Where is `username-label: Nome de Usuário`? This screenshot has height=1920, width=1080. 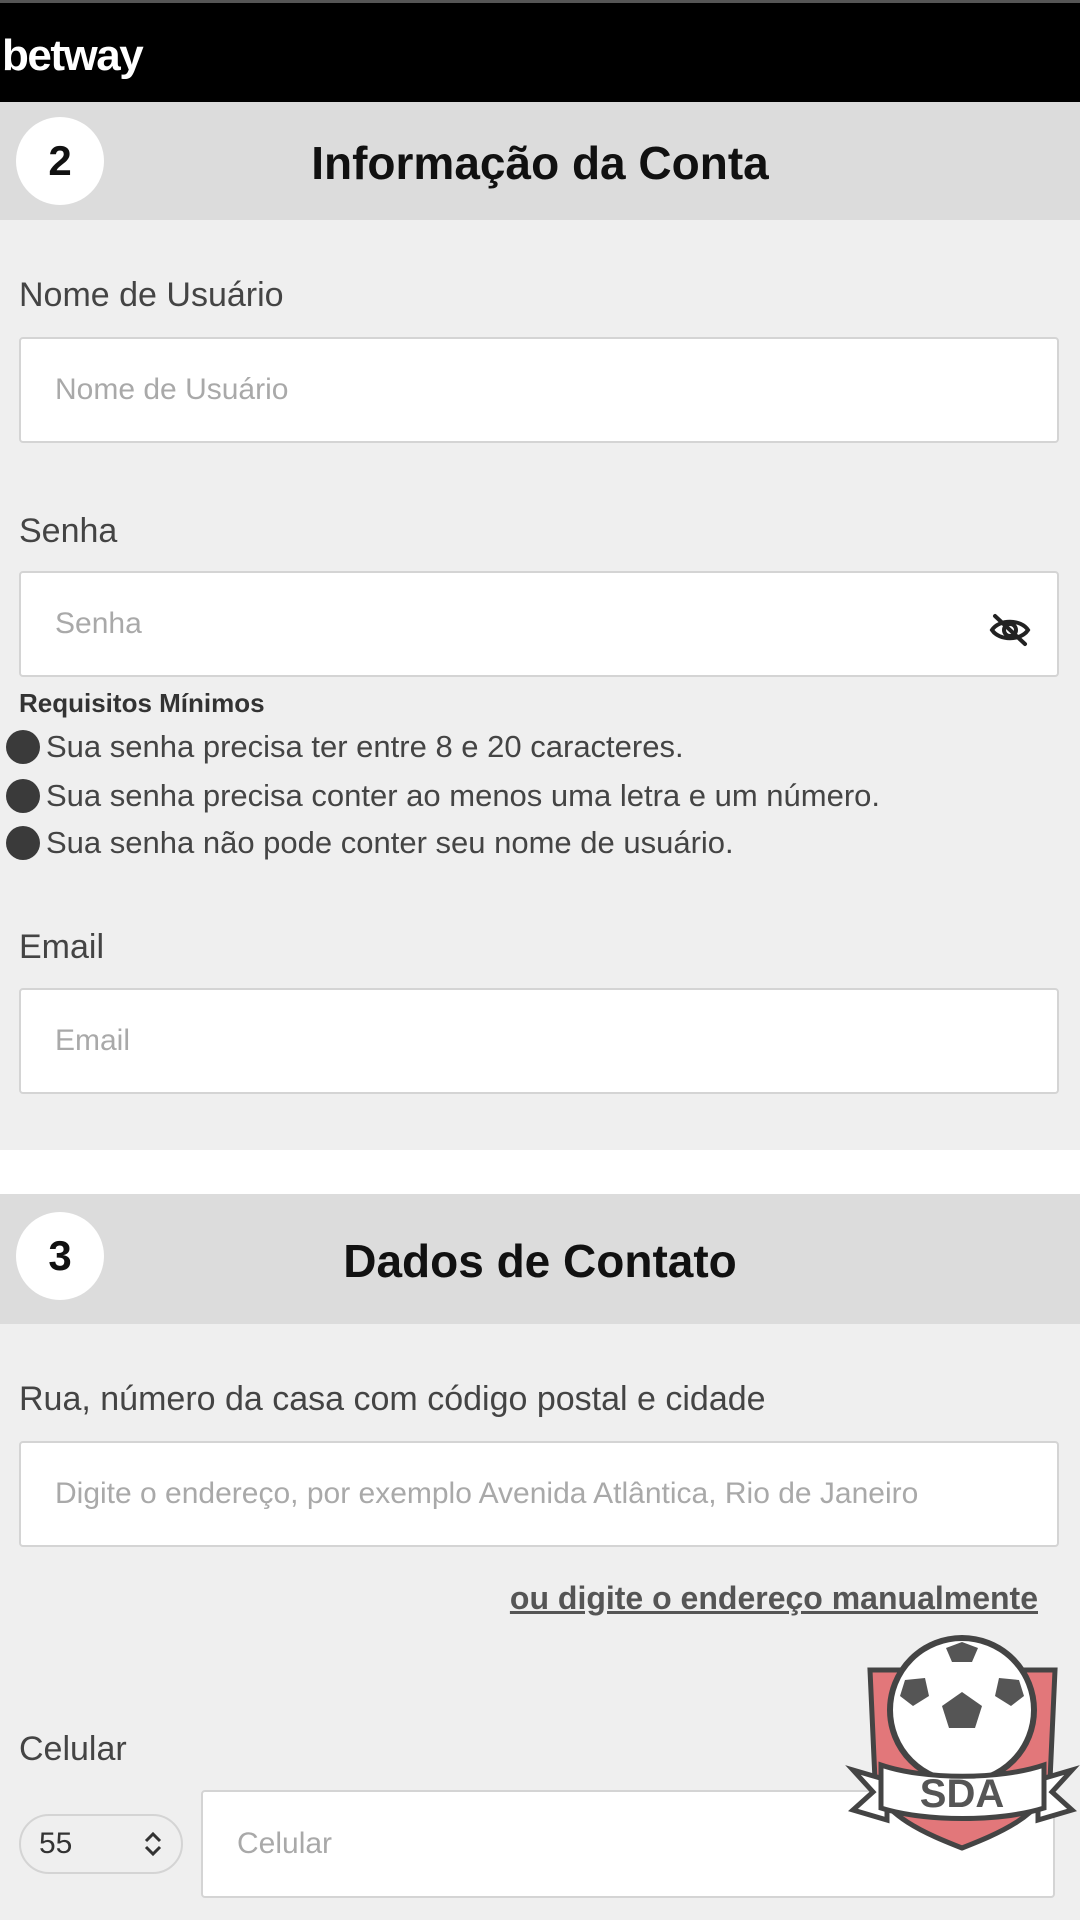 username-label: Nome de Usuário is located at coordinates (151, 295).